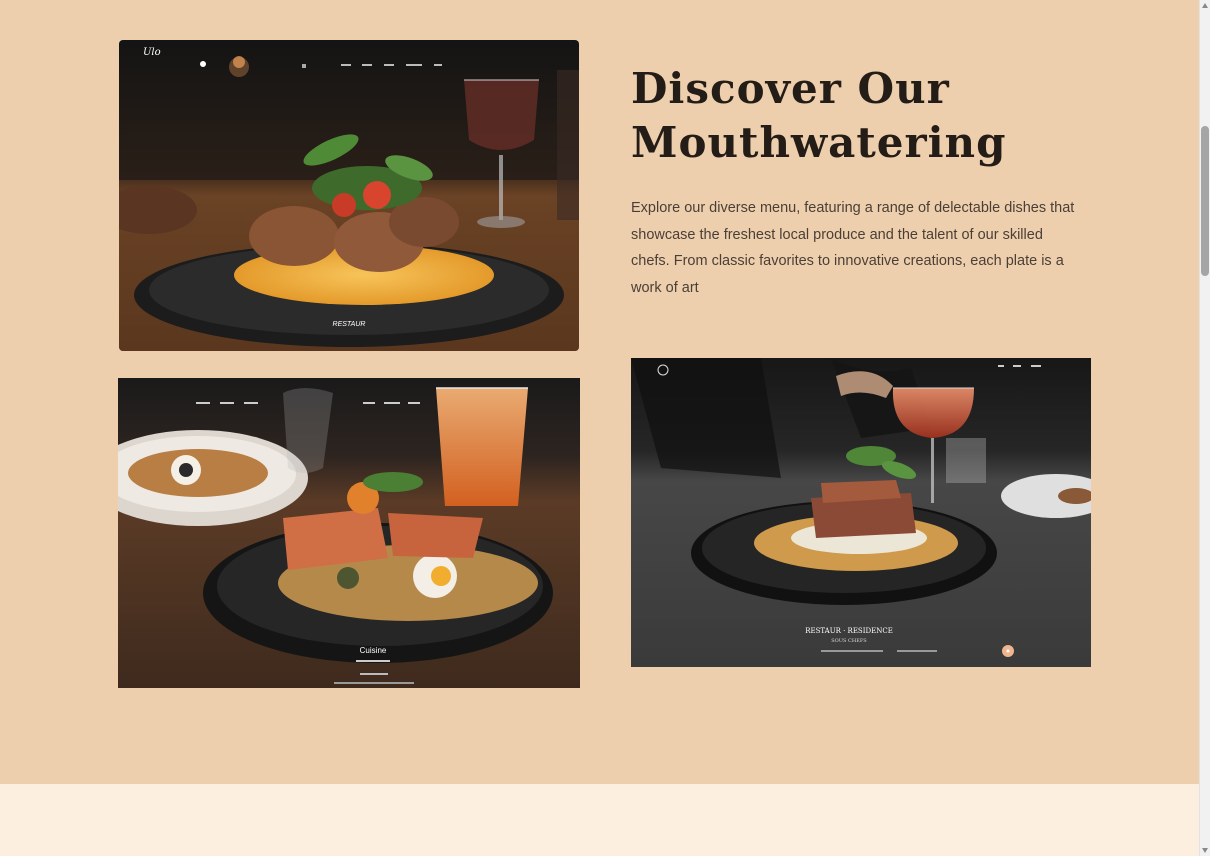 Image resolution: width=1210 pixels, height=856 pixels. I want to click on section-heading: Discover Our Mouthwatering, so click(891, 116).